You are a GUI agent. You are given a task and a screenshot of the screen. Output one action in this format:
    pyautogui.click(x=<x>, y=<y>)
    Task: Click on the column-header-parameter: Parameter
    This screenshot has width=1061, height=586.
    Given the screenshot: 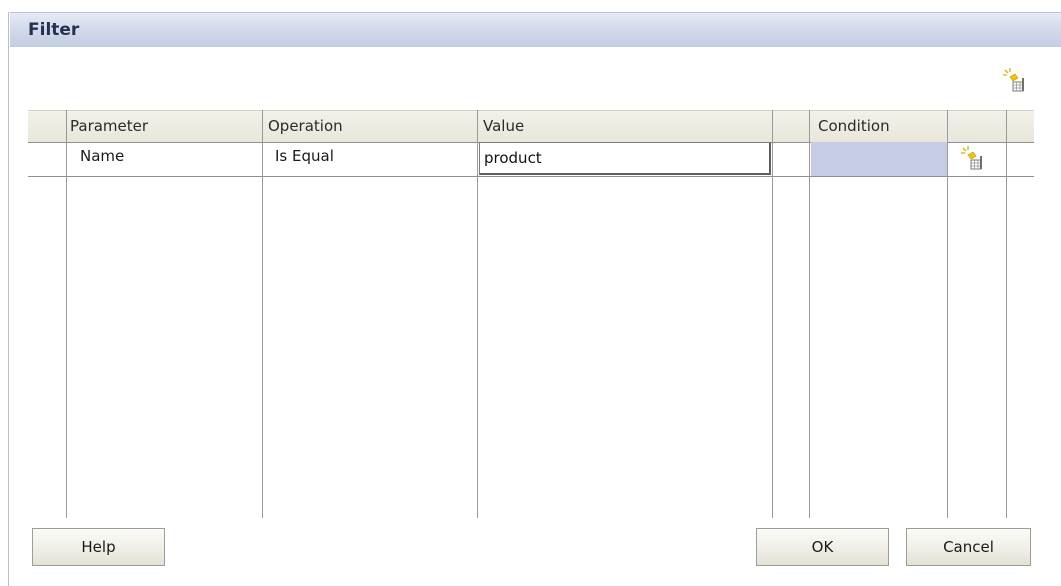 What is the action you would take?
    pyautogui.click(x=109, y=126)
    